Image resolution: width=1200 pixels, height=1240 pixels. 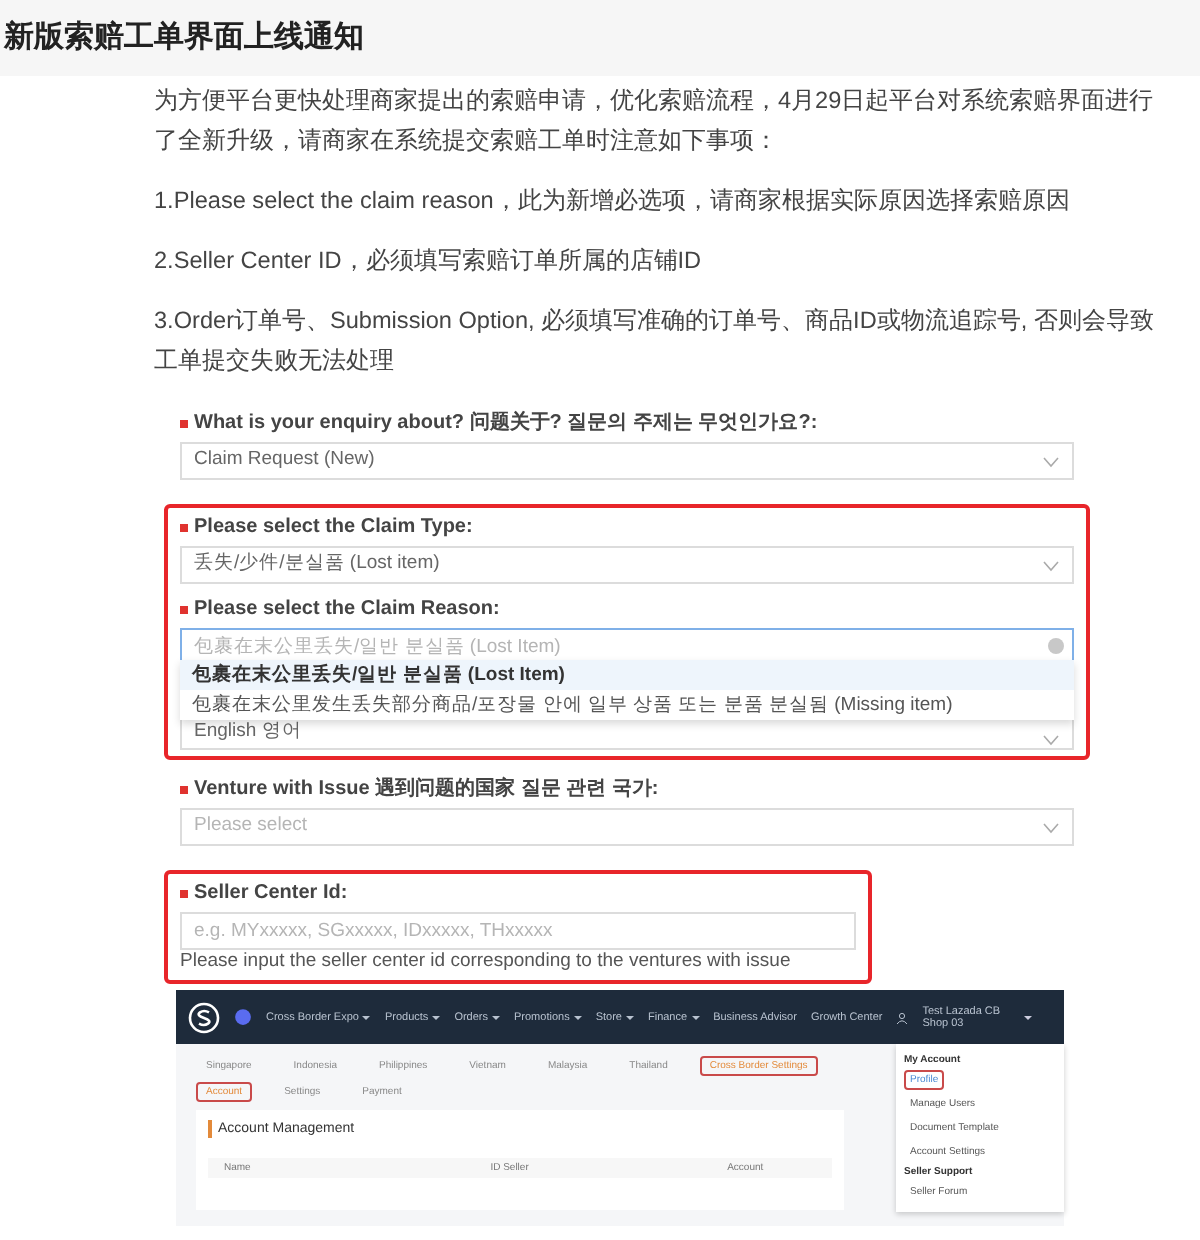 I want to click on paragraph: 3.Order订单号、Submission Option, 必须填写准确的订单号、商品ID或物流追踪号, 否则会导致工单提交失败无法处理, so click(x=655, y=341).